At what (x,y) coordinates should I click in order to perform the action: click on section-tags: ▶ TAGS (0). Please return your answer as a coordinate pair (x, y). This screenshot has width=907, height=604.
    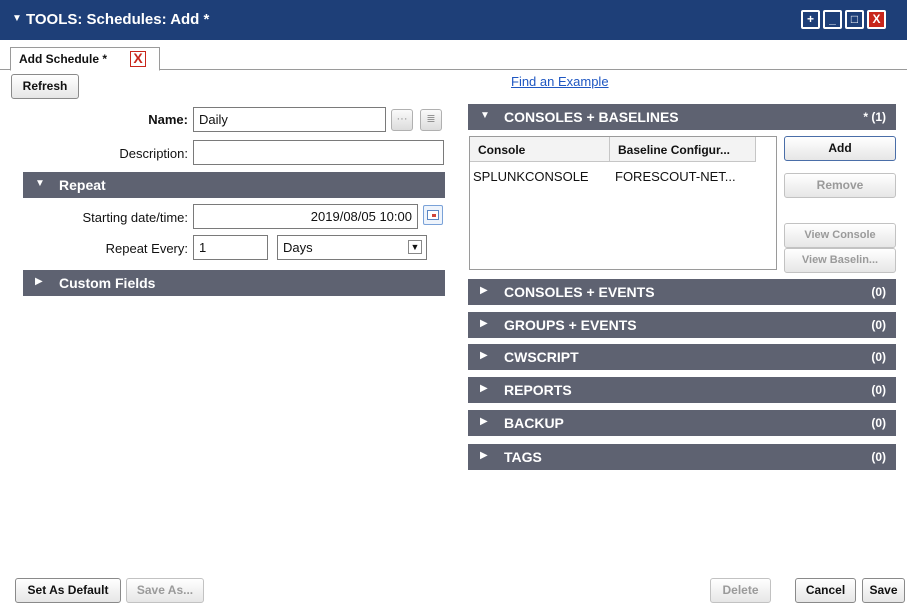
    Looking at the image, I should click on (682, 457).